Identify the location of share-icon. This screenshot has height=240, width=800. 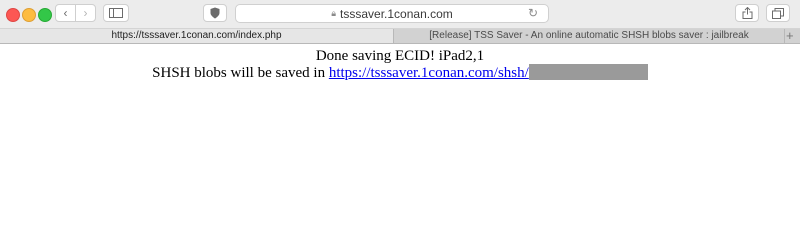
(747, 13).